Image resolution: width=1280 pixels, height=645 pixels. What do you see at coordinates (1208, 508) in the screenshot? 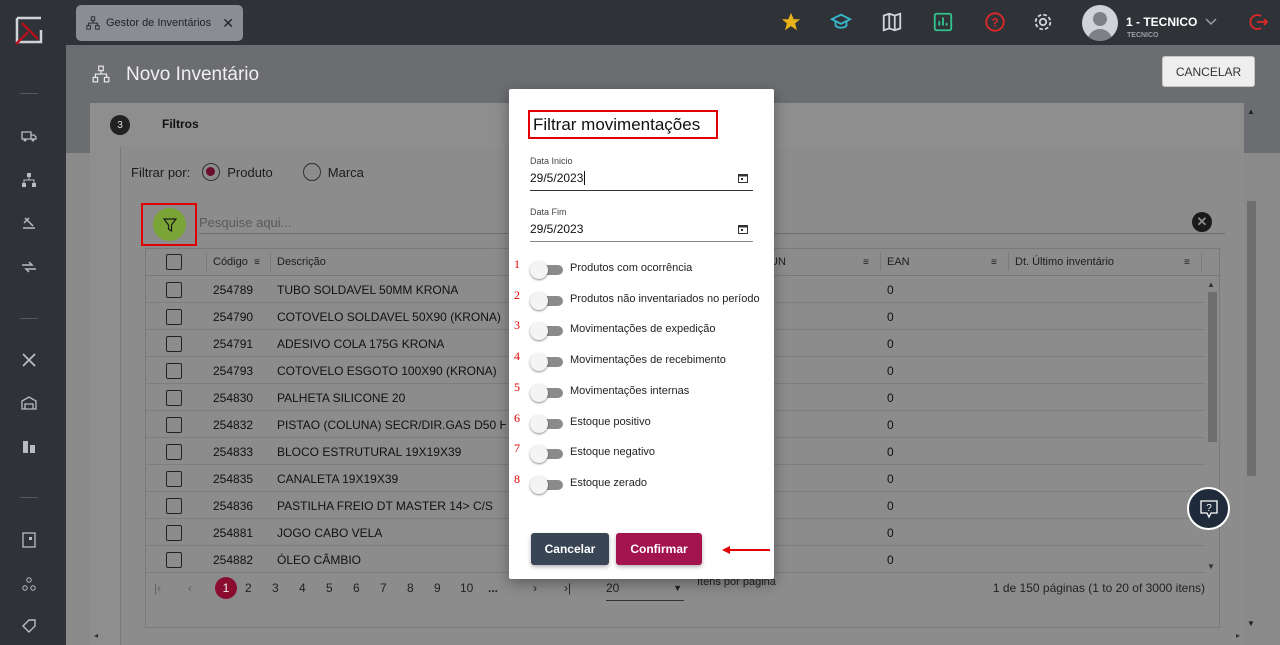
I see `help-chat-button: ?` at bounding box center [1208, 508].